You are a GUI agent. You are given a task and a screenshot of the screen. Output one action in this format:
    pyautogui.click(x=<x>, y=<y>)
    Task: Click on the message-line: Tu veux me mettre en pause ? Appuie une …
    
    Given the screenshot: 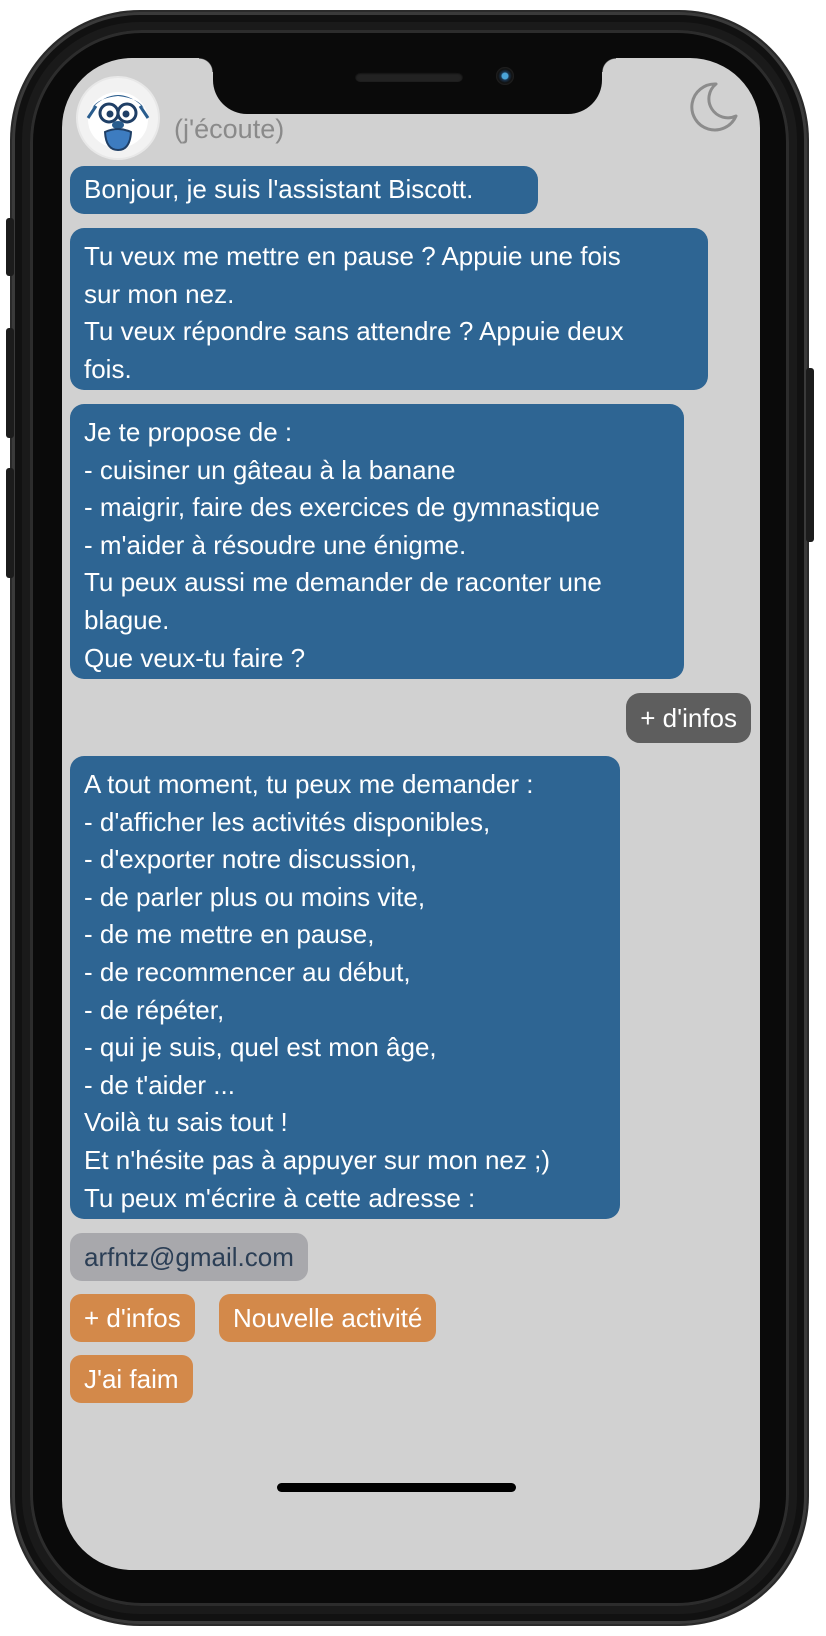 What is the action you would take?
    pyautogui.click(x=352, y=256)
    